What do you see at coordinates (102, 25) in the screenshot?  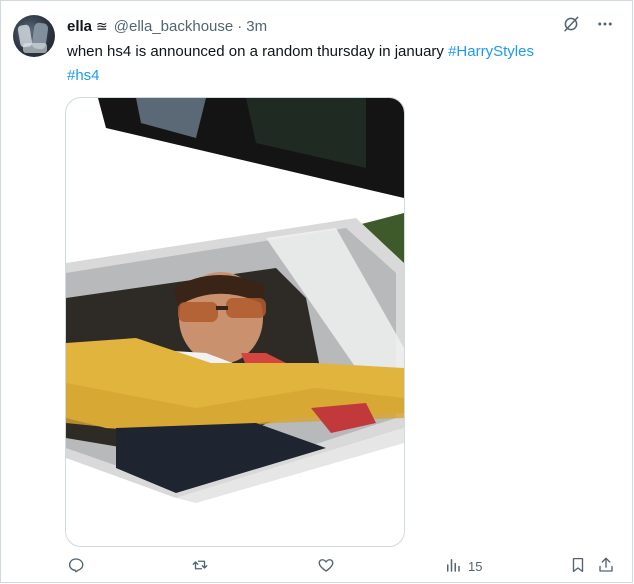 I see `name-emoji: ≊` at bounding box center [102, 25].